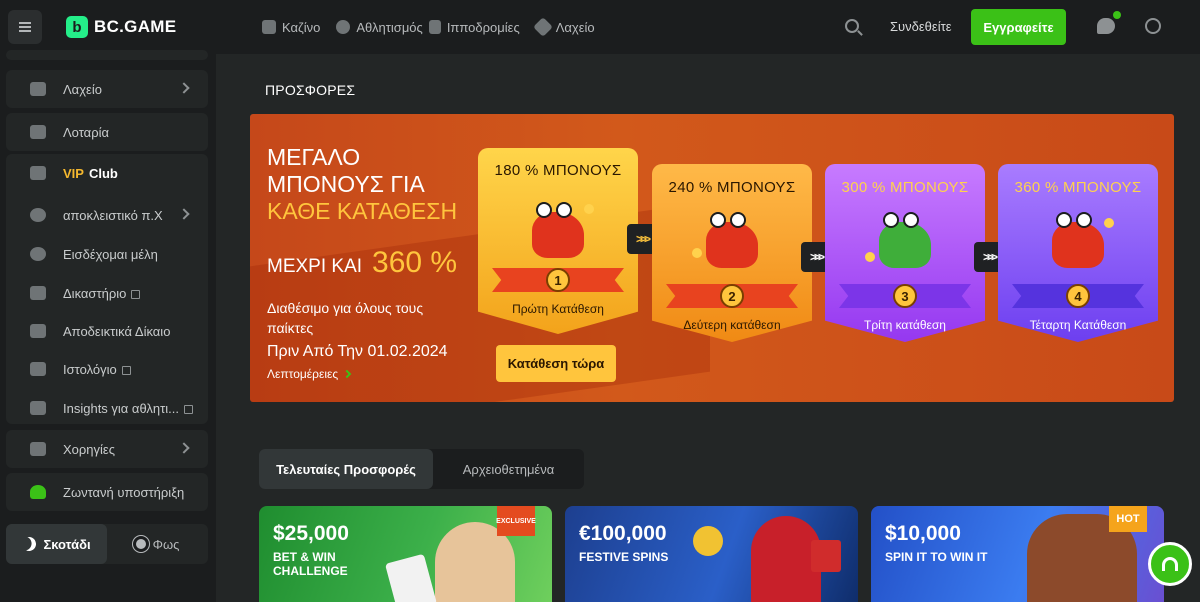  What do you see at coordinates (103, 173) in the screenshot?
I see `club-label: Club` at bounding box center [103, 173].